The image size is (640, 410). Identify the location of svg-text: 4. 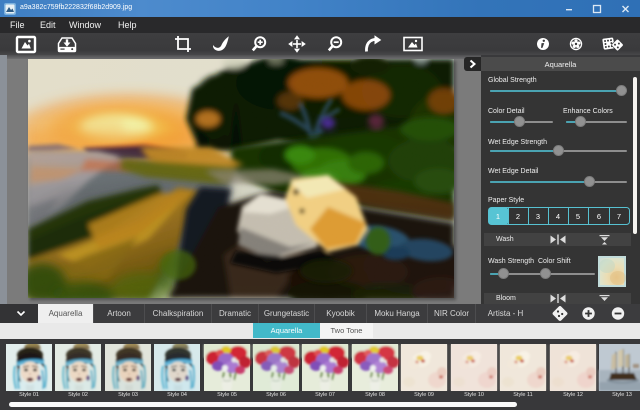
(558, 216).